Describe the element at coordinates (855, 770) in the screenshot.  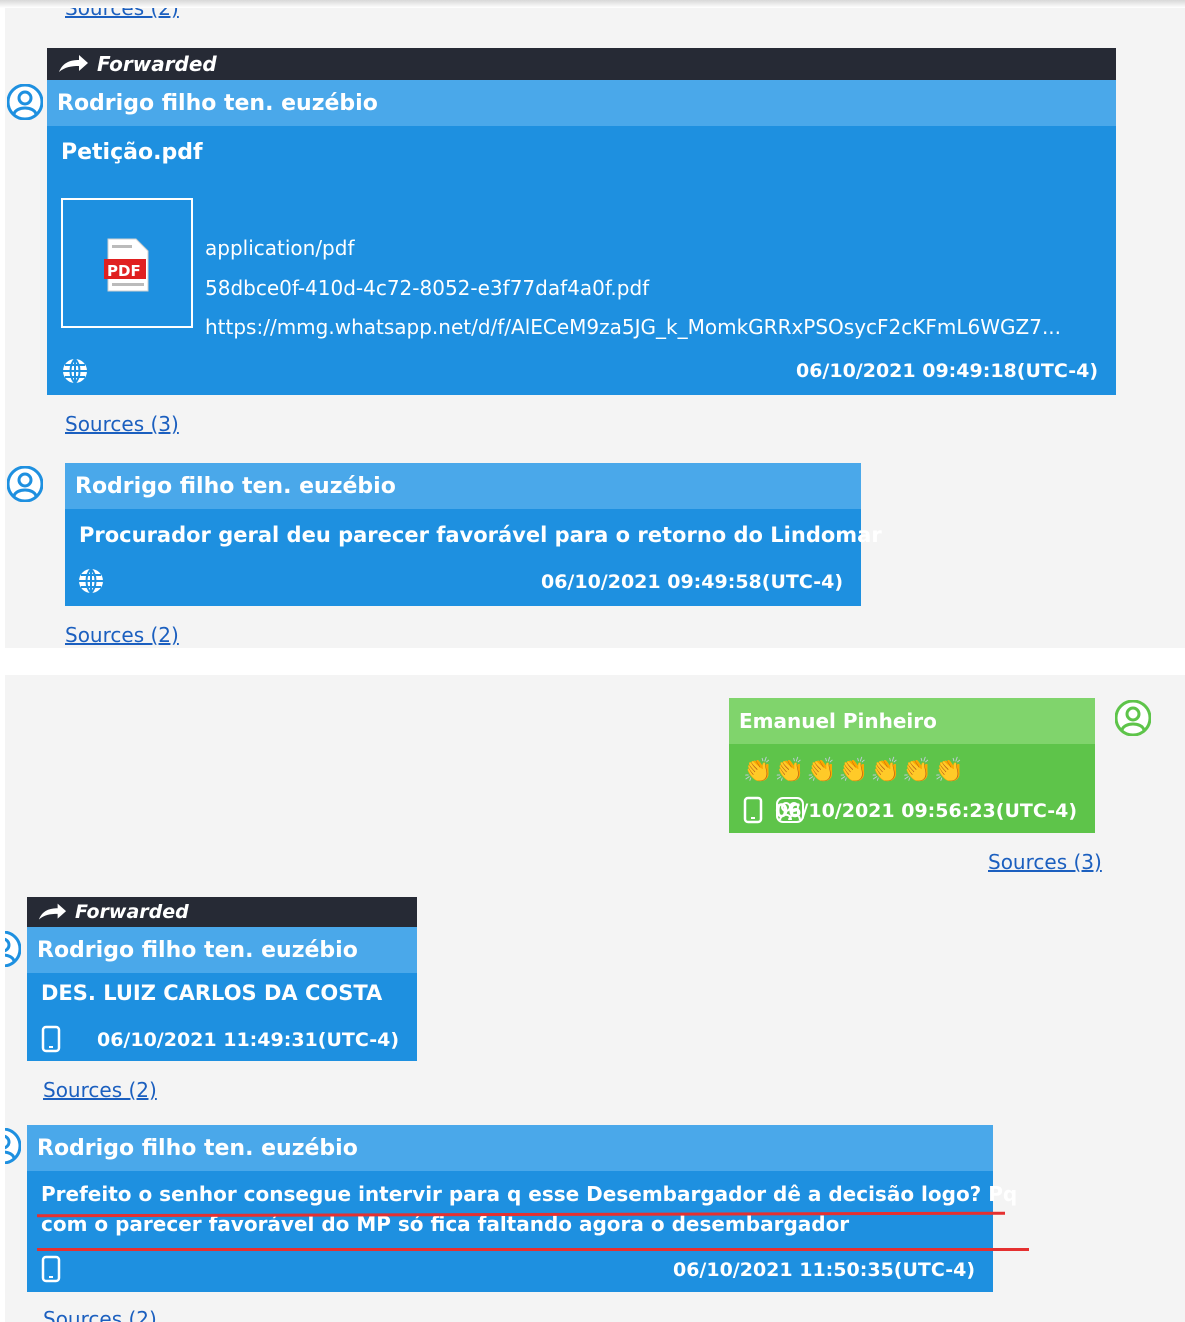
I see `message-text: 👏👏👏👏👏👏👏` at that location.